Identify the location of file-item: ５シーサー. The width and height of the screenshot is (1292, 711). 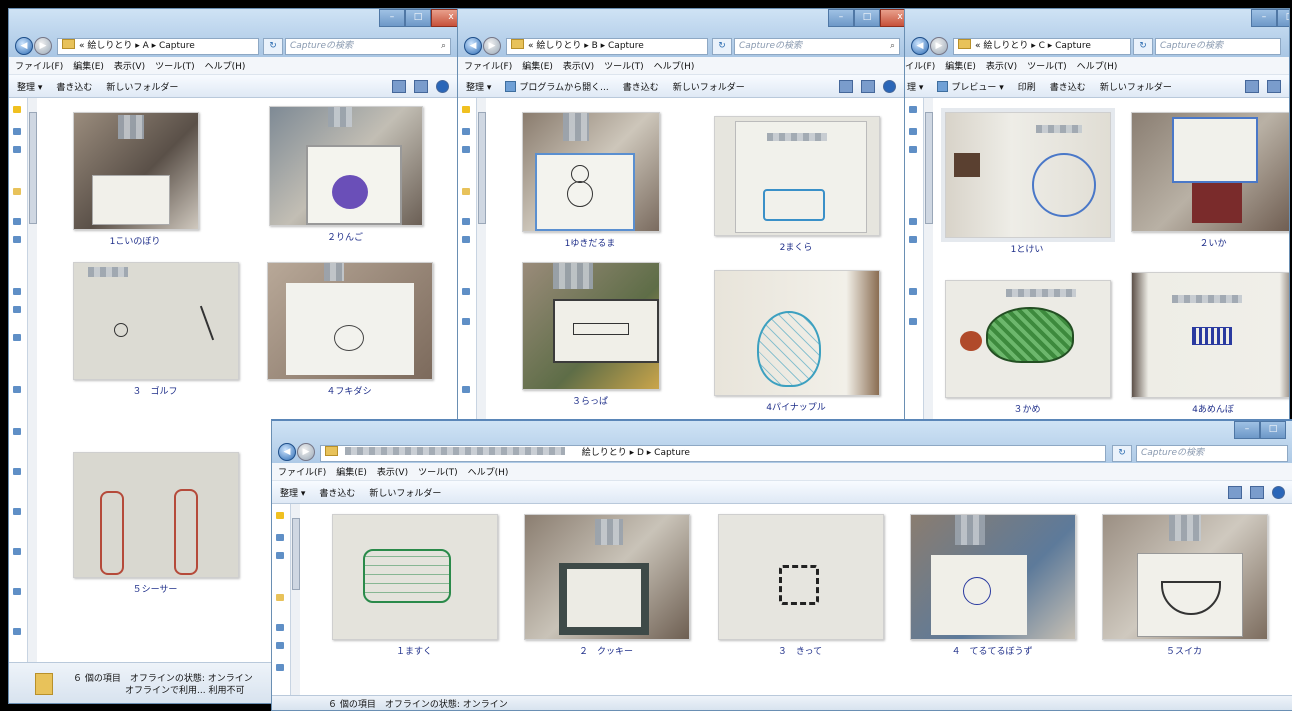
(156, 523).